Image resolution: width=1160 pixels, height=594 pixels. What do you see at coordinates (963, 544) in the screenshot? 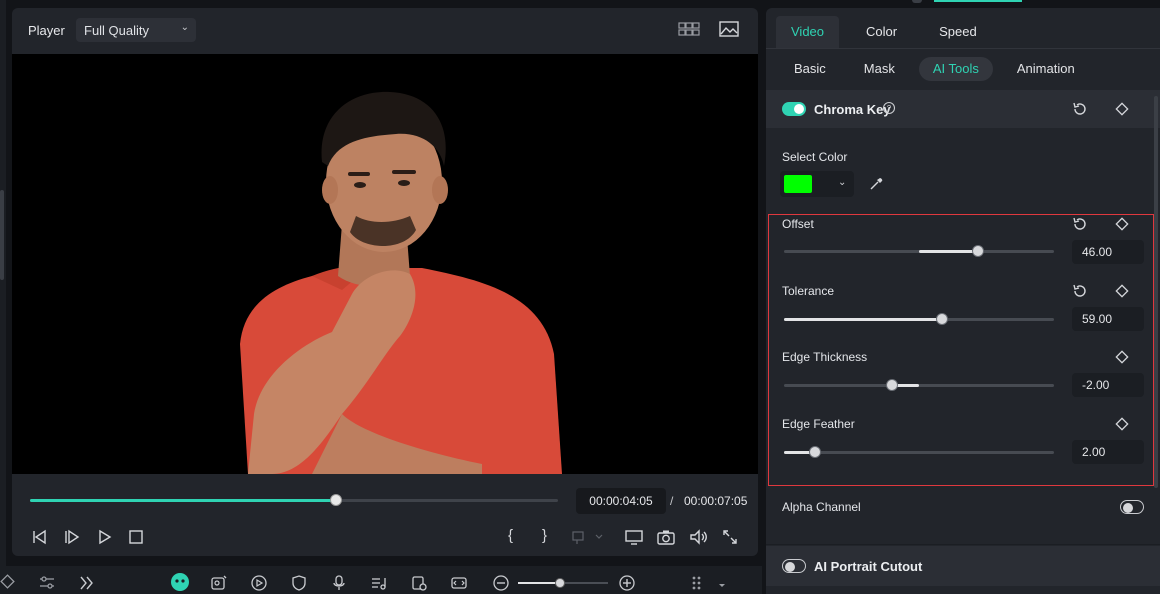
I see `section-divider` at bounding box center [963, 544].